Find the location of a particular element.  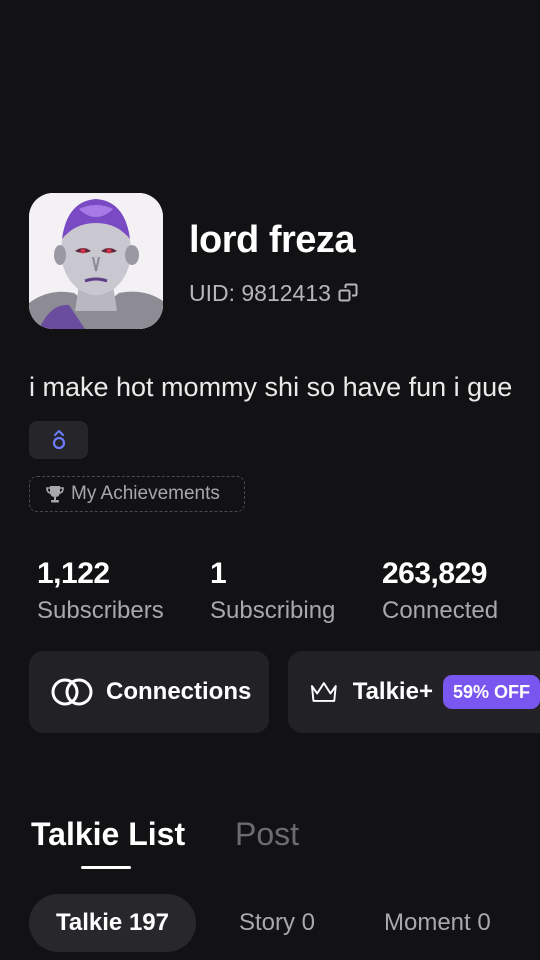

stat-value: 1,122 is located at coordinates (73, 573).